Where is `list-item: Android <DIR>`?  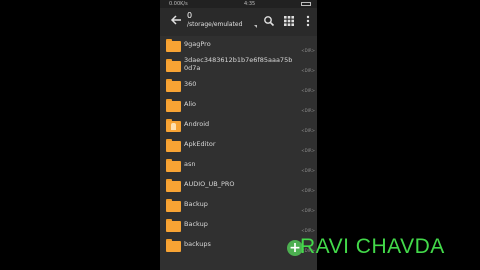 list-item: Android <DIR> is located at coordinates (238, 126).